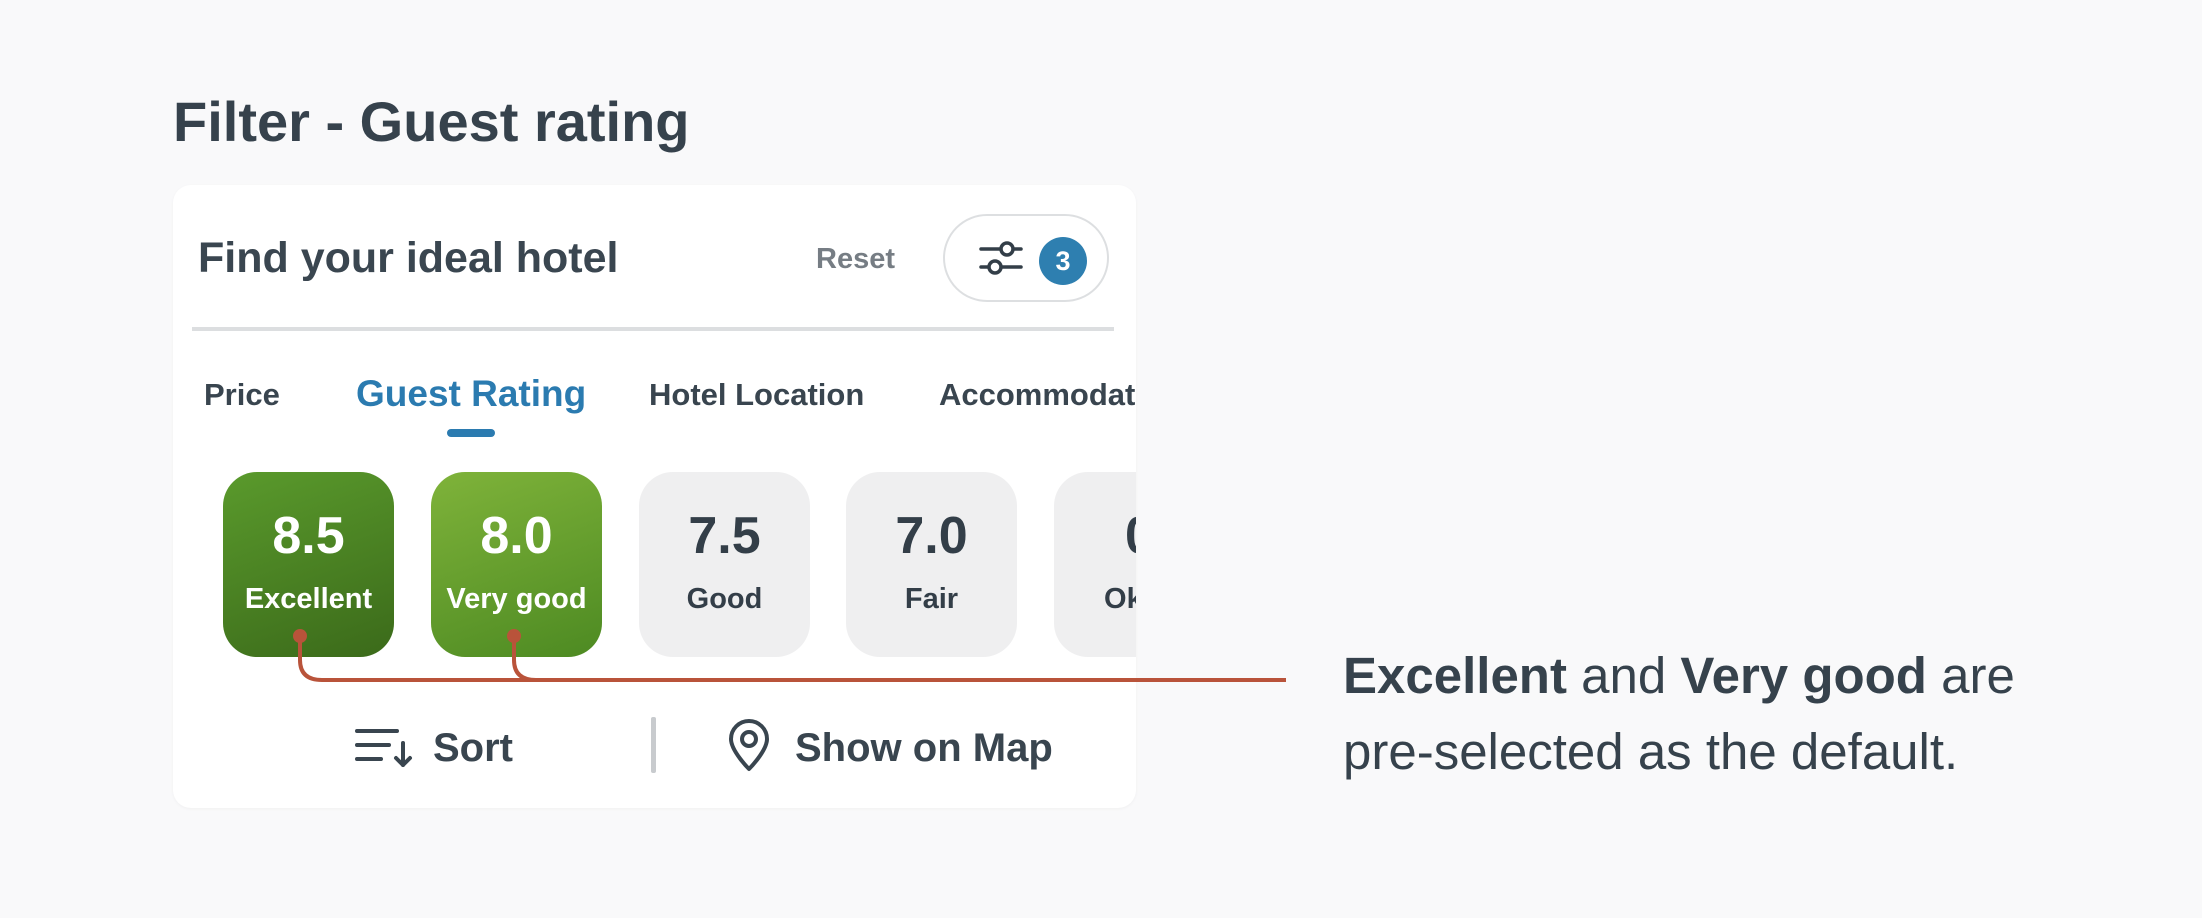 This screenshot has height=918, width=2202. Describe the element at coordinates (855, 259) in the screenshot. I see `reset-button: Reset` at that location.